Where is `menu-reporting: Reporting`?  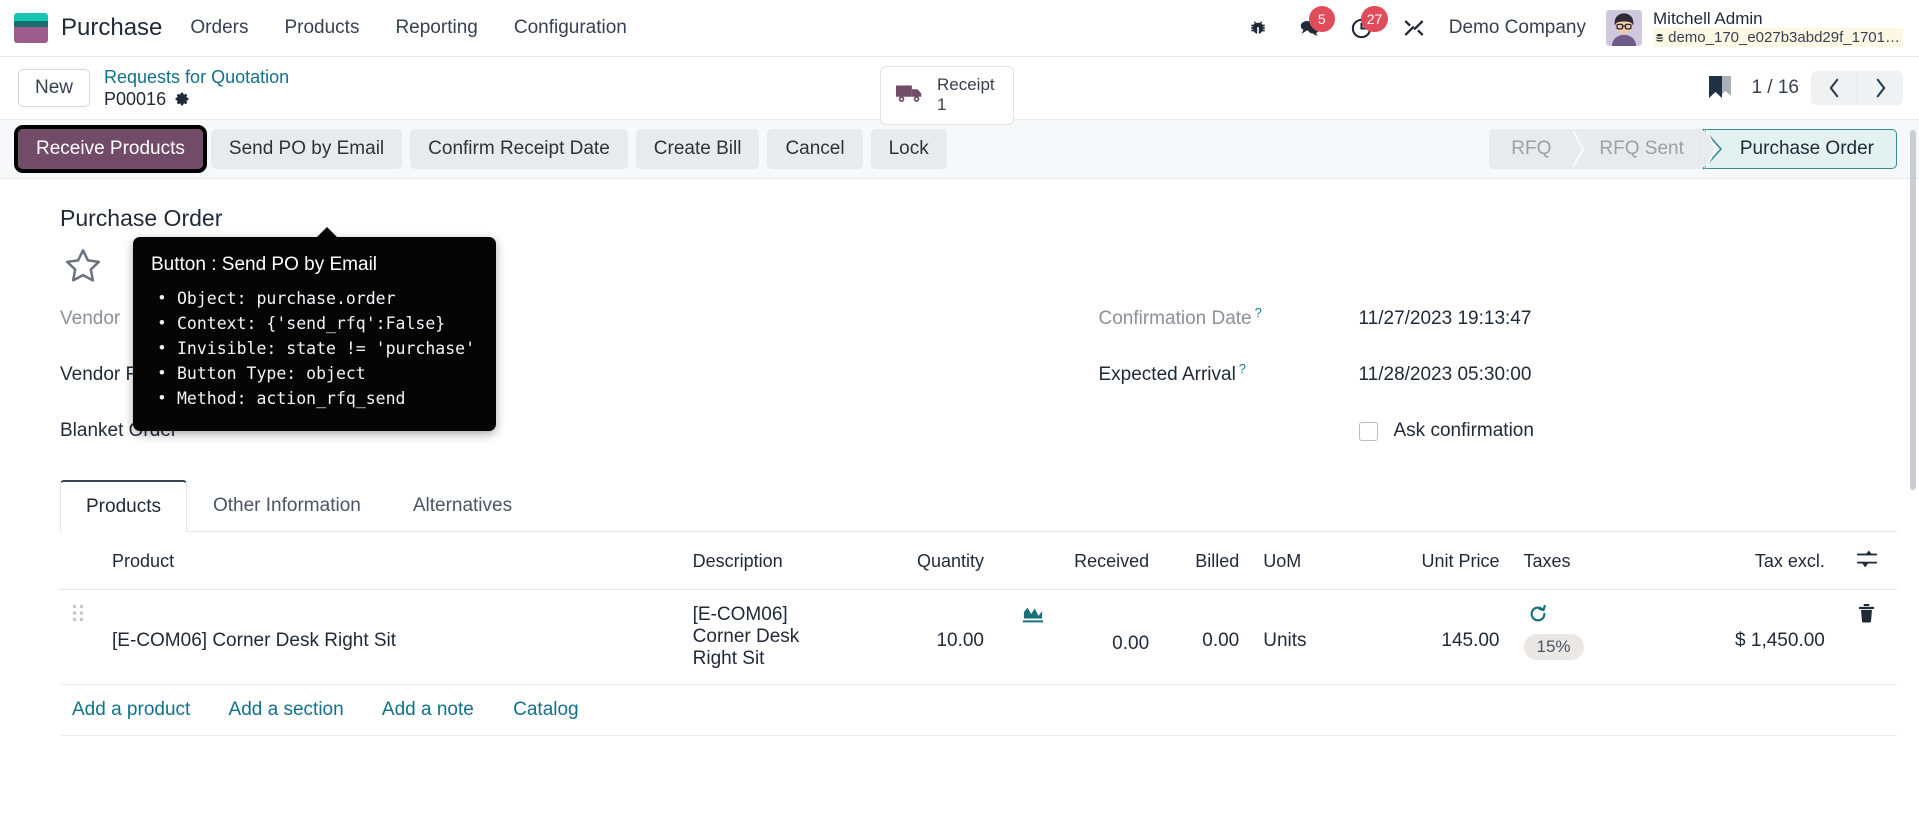 menu-reporting: Reporting is located at coordinates (436, 28).